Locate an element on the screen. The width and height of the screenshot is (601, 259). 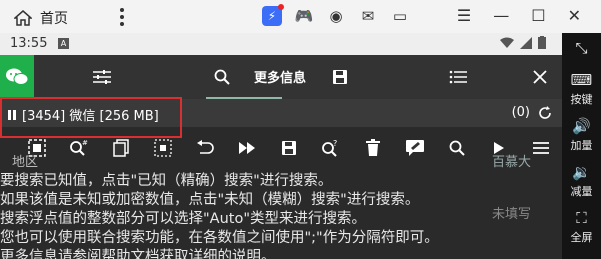
edit-note-icon is located at coordinates (415, 148).